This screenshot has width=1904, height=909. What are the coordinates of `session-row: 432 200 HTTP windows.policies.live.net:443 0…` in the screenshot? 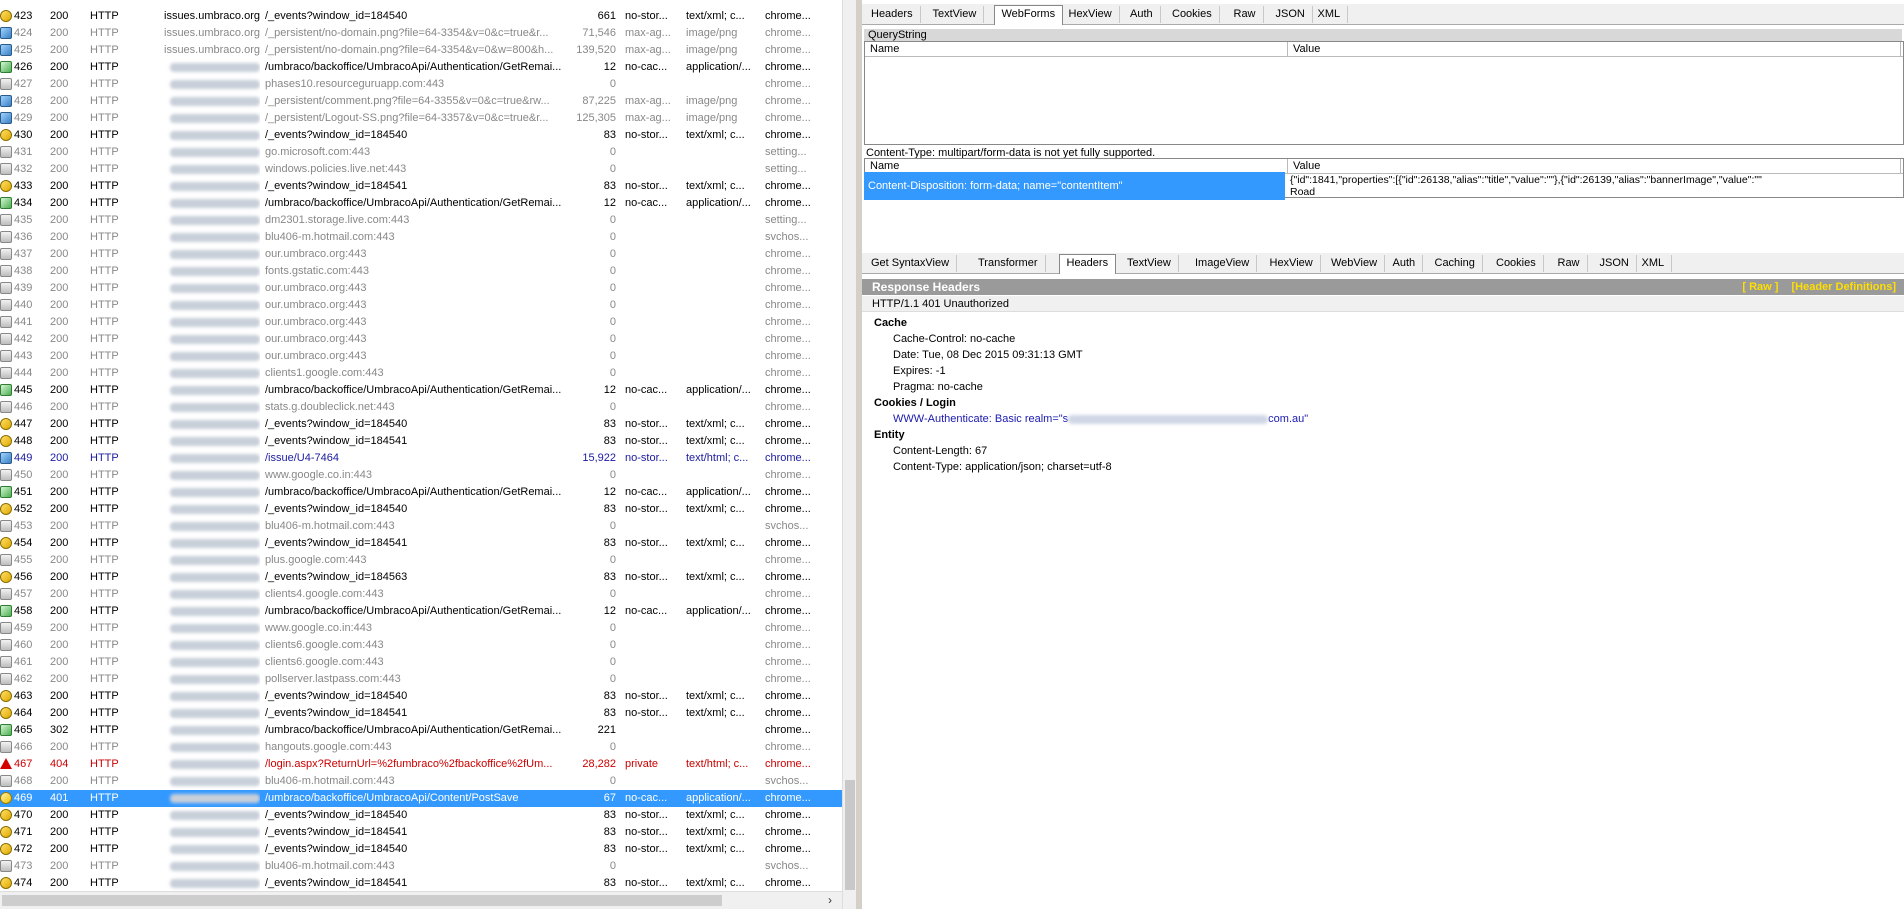 It's located at (421, 169).